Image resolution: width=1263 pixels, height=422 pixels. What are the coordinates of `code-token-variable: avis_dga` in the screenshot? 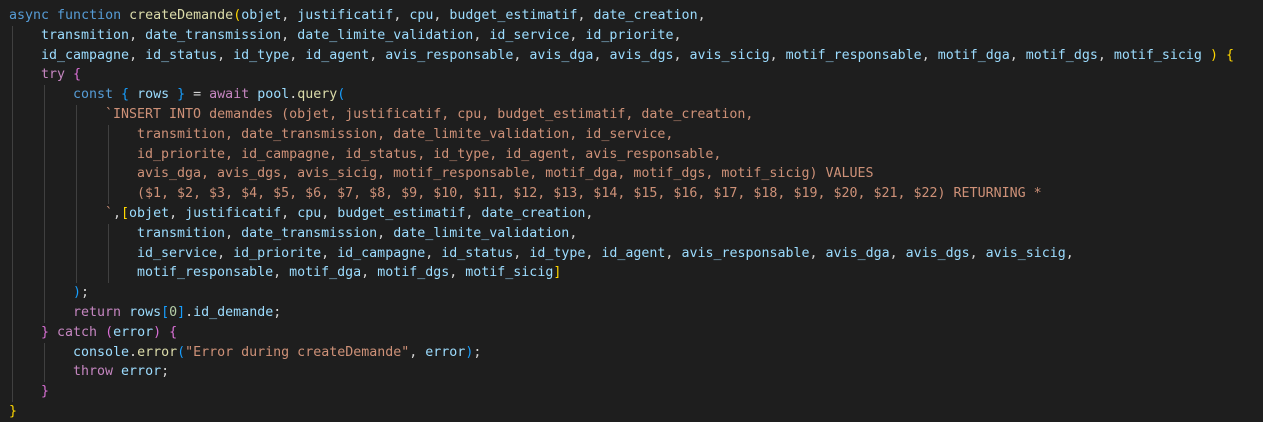 It's located at (561, 55).